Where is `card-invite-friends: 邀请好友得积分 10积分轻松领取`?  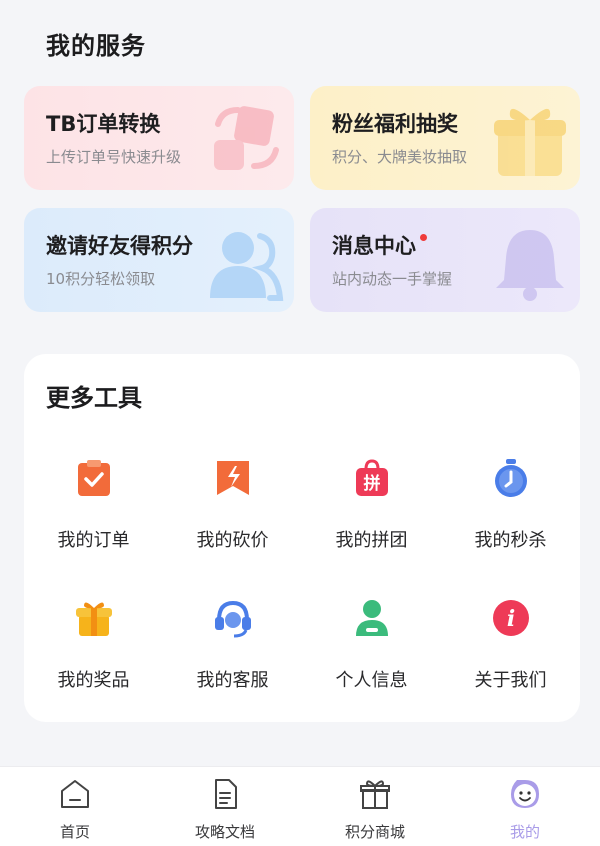 card-invite-friends: 邀请好友得积分 10积分轻松领取 is located at coordinates (159, 260).